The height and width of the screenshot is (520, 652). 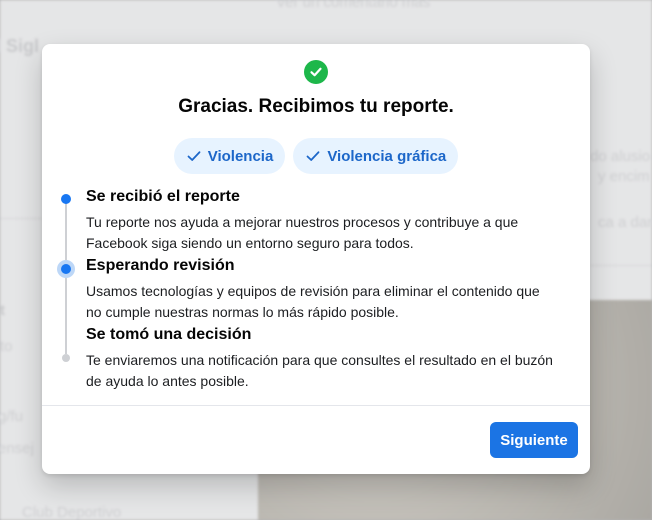 I want to click on step-title: Se tomó una decisión, so click(x=169, y=334).